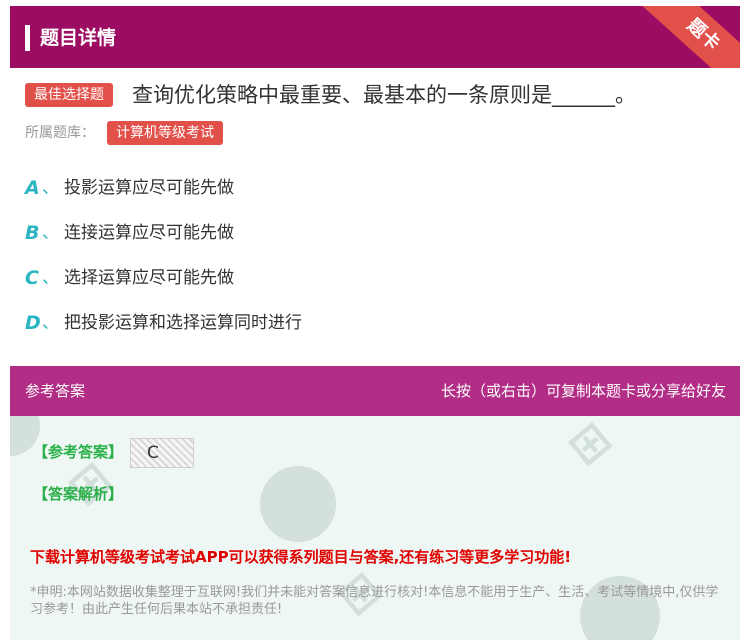 The height and width of the screenshot is (640, 750). What do you see at coordinates (375, 284) in the screenshot?
I see `option-c: C 、 选择运算应尽可能先做` at bounding box center [375, 284].